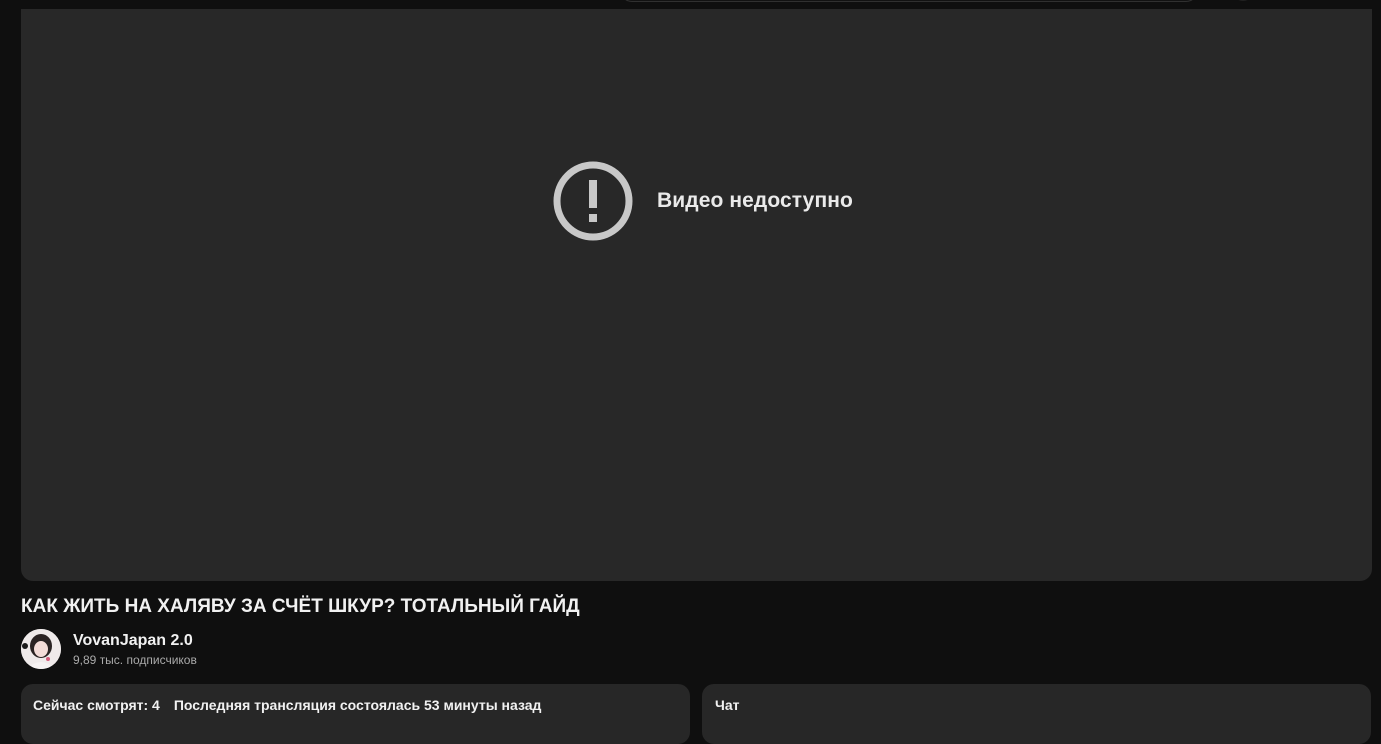  Describe the element at coordinates (96, 705) in the screenshot. I see `viewers-now: Сейчас смотрят: 4` at that location.